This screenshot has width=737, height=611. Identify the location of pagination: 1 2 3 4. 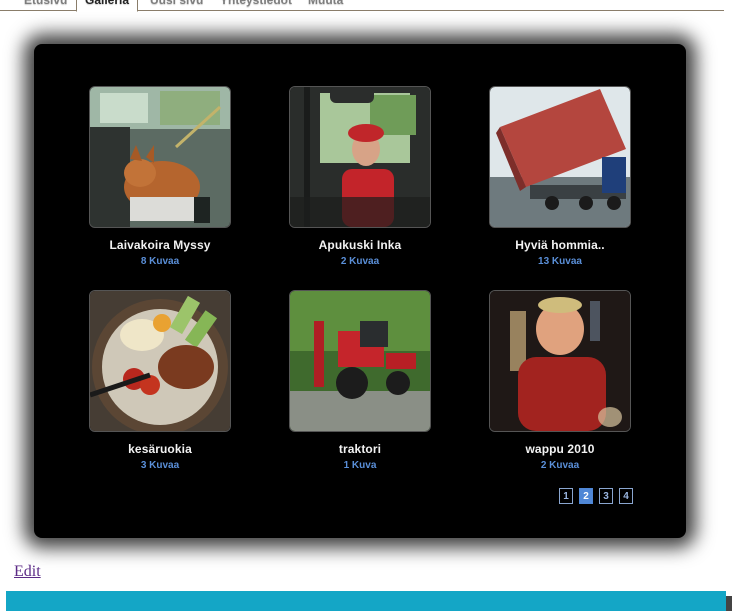
(596, 496).